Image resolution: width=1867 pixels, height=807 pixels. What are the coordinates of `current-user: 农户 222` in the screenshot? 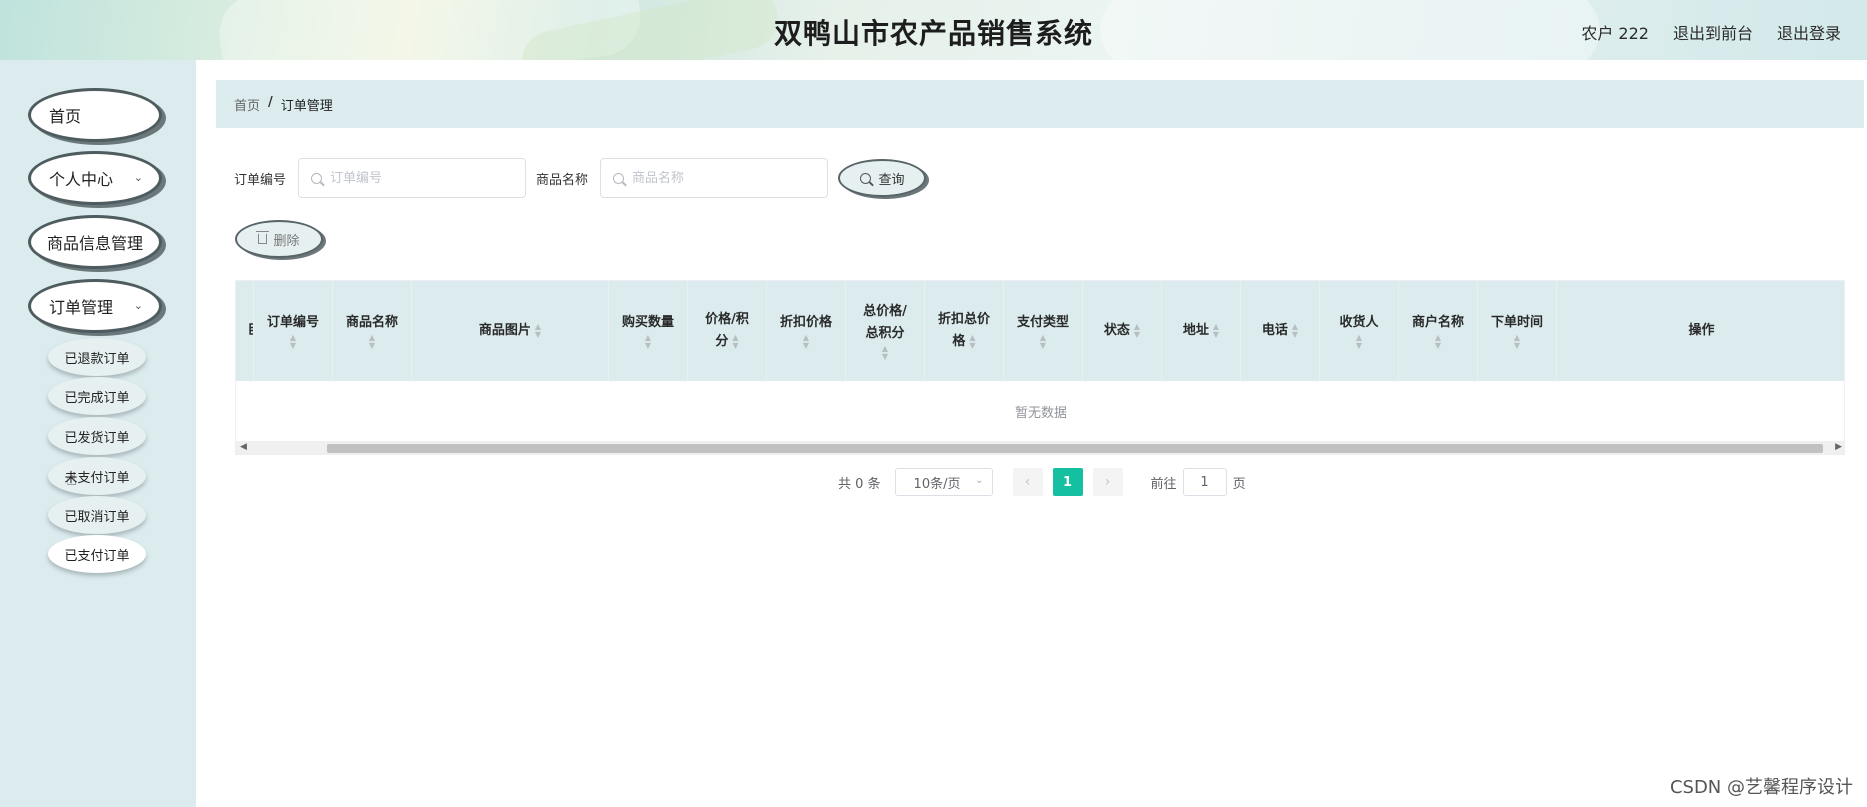 It's located at (1615, 33).